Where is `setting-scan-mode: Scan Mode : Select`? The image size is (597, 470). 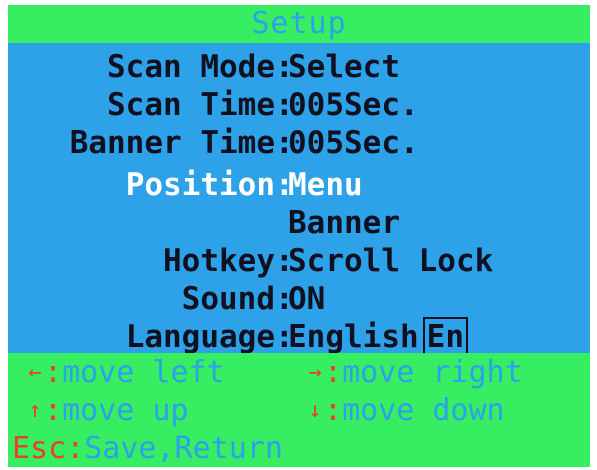
setting-scan-mode: Scan Mode : Select is located at coordinates (299, 67).